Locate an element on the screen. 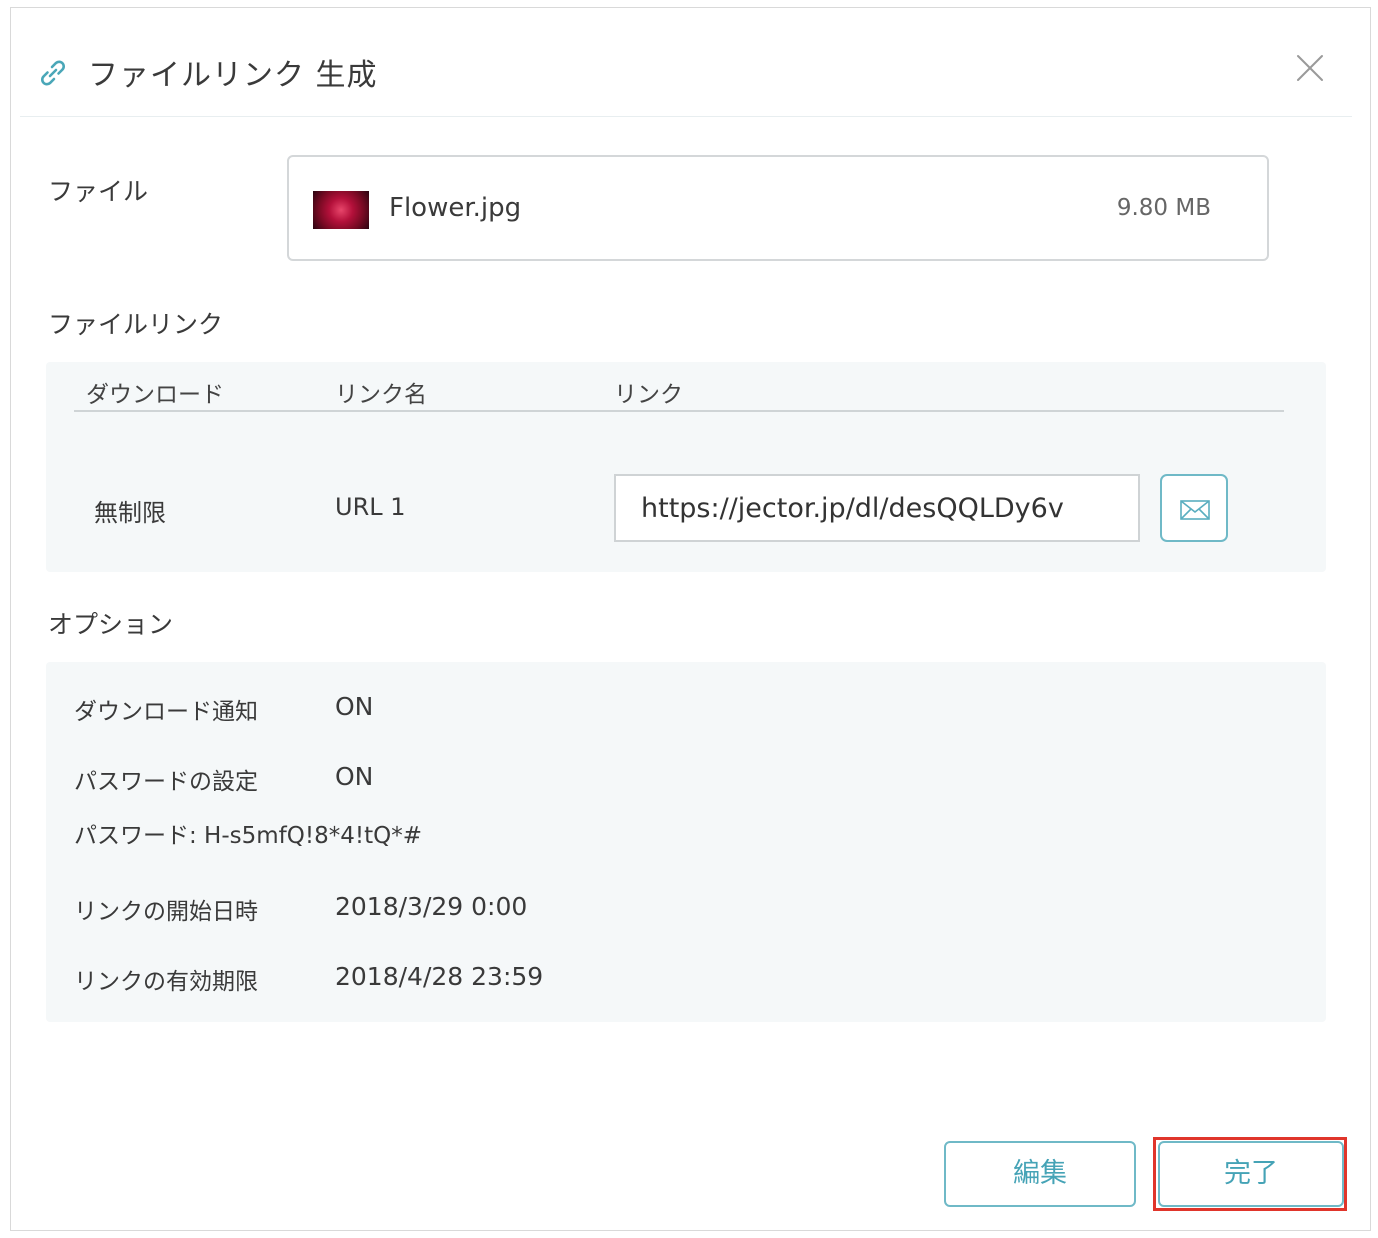  header-divider is located at coordinates (686, 116).